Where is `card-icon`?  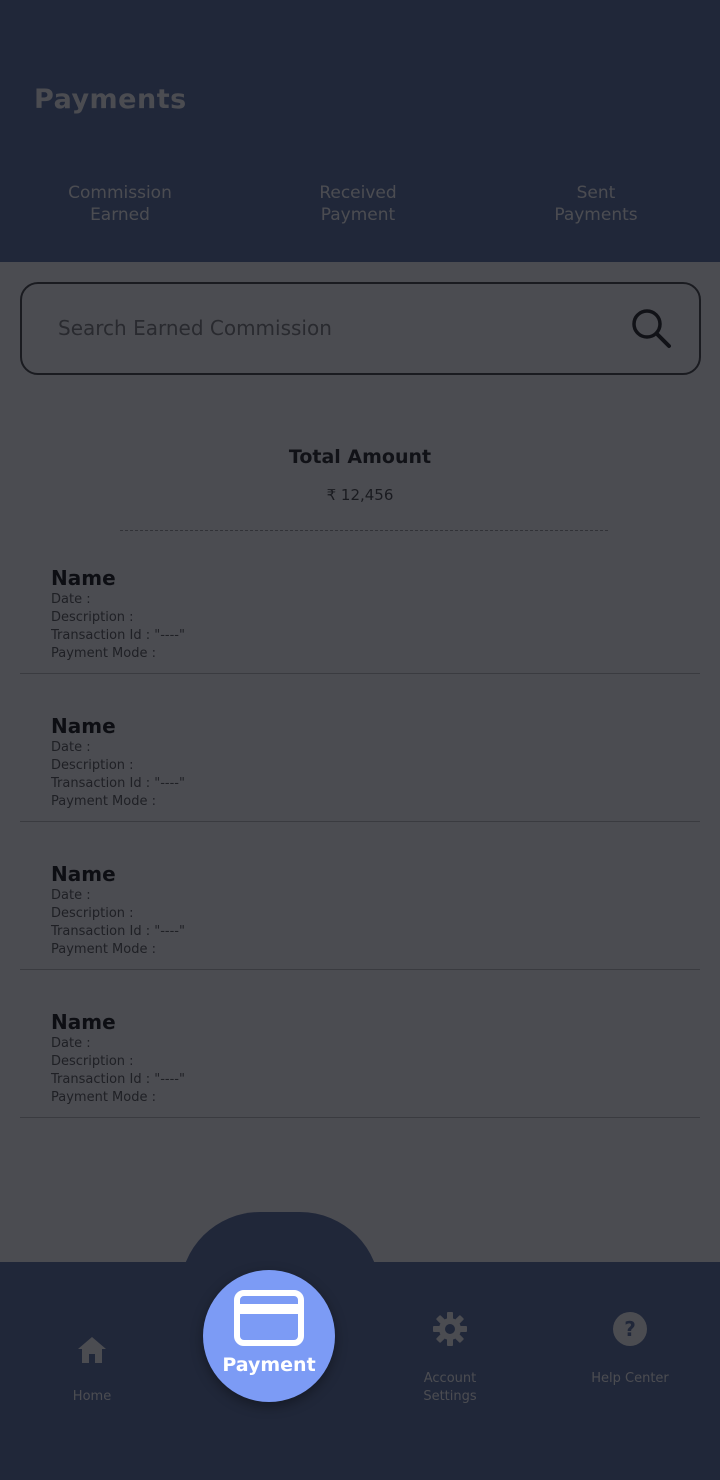
card-icon is located at coordinates (269, 1318).